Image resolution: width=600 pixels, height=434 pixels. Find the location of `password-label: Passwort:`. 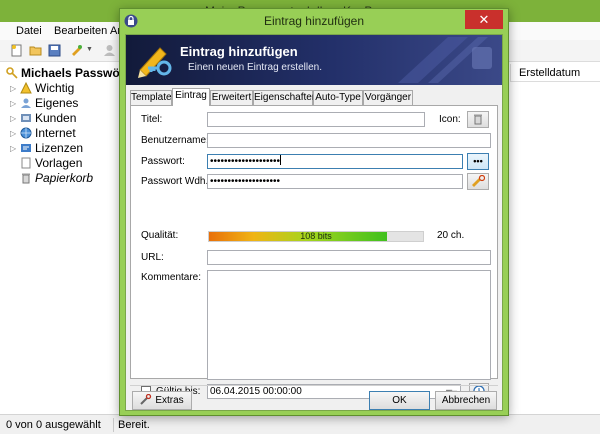

password-label: Passwort: is located at coordinates (163, 161).